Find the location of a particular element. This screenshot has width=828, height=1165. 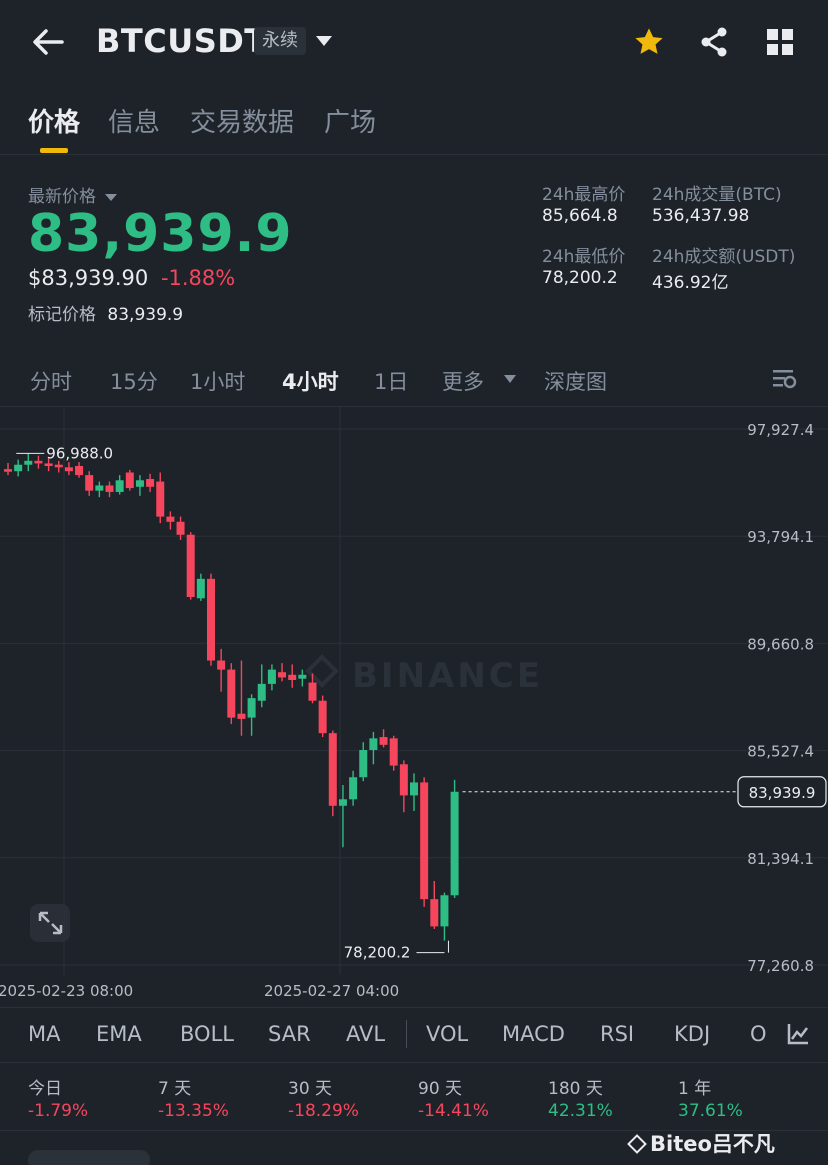

fullscreen-toggle-icon is located at coordinates (50, 923).